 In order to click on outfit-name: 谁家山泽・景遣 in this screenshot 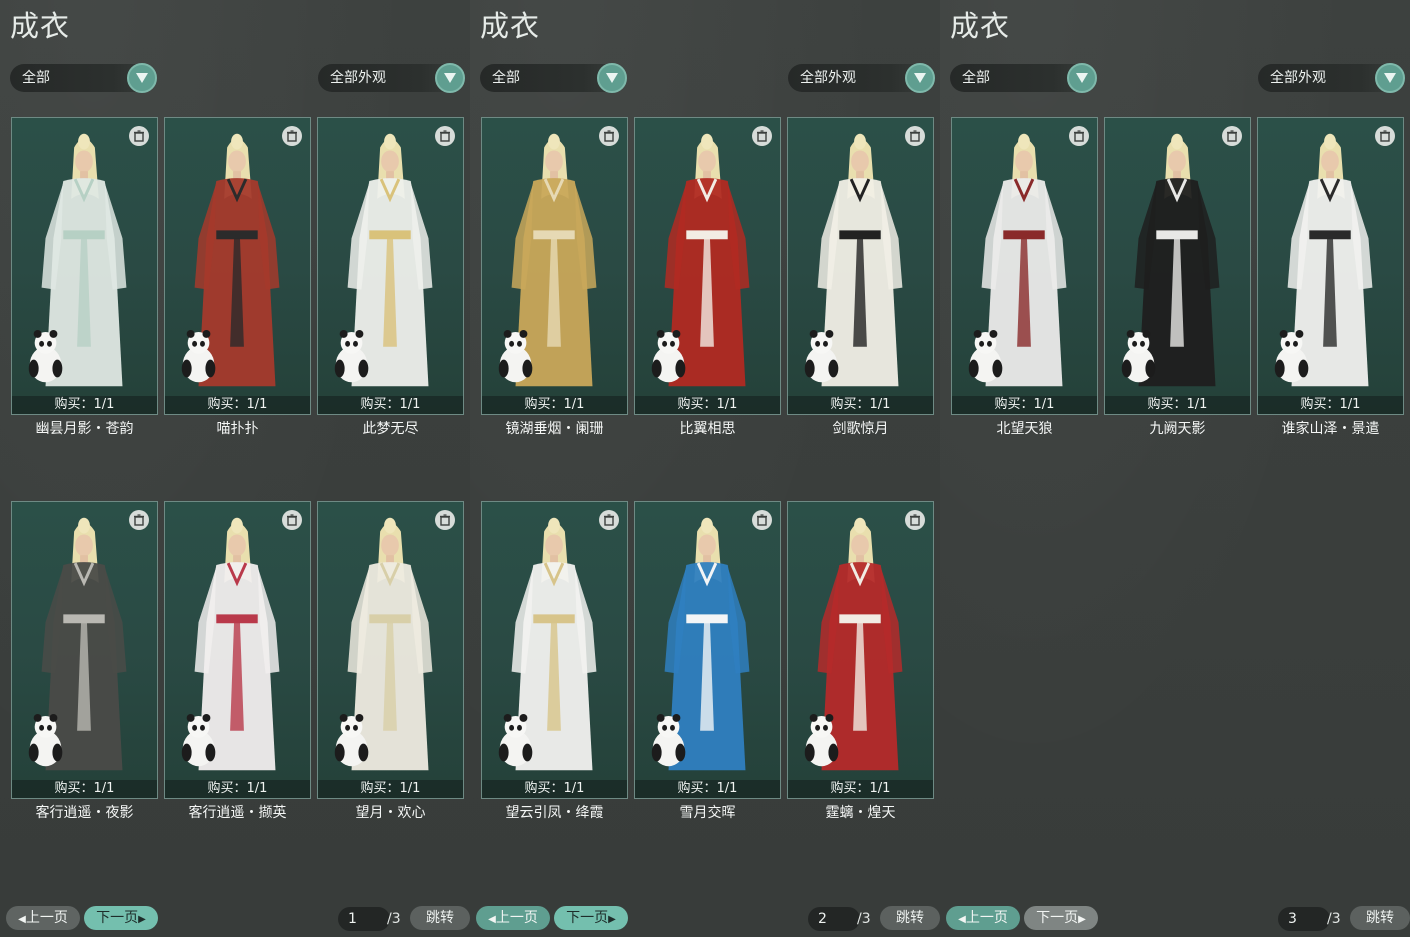, I will do `click(1330, 429)`.